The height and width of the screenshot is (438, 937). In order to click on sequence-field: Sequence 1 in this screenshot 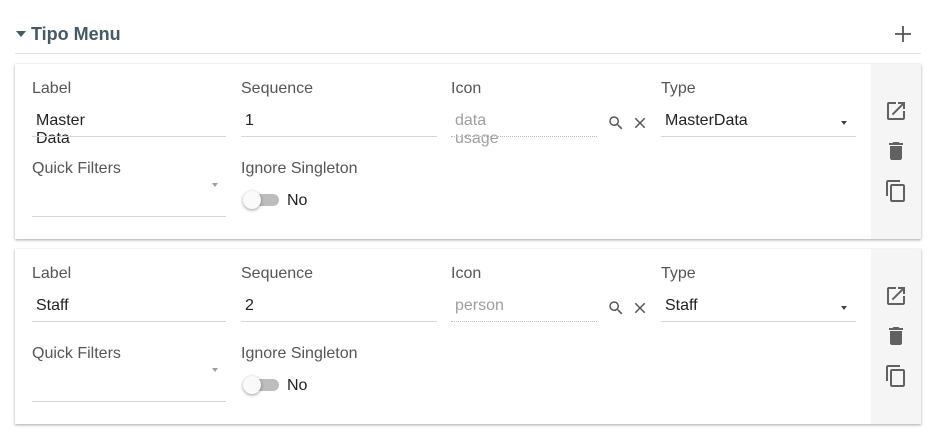, I will do `click(339, 108)`.